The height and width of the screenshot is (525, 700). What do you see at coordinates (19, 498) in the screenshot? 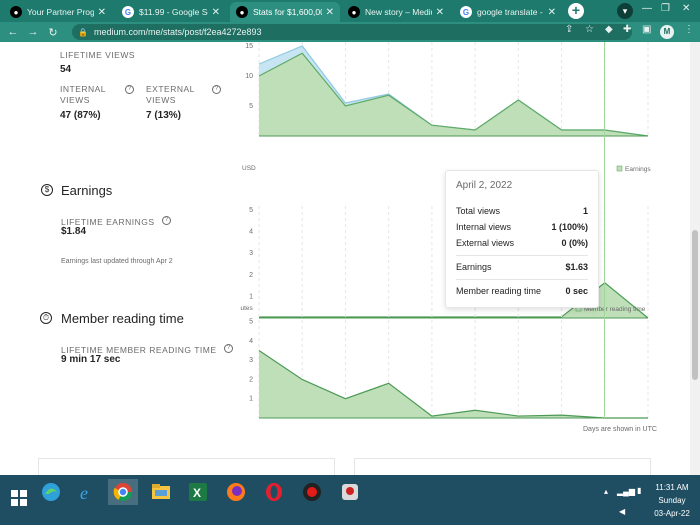
I see `windows-start-icon` at bounding box center [19, 498].